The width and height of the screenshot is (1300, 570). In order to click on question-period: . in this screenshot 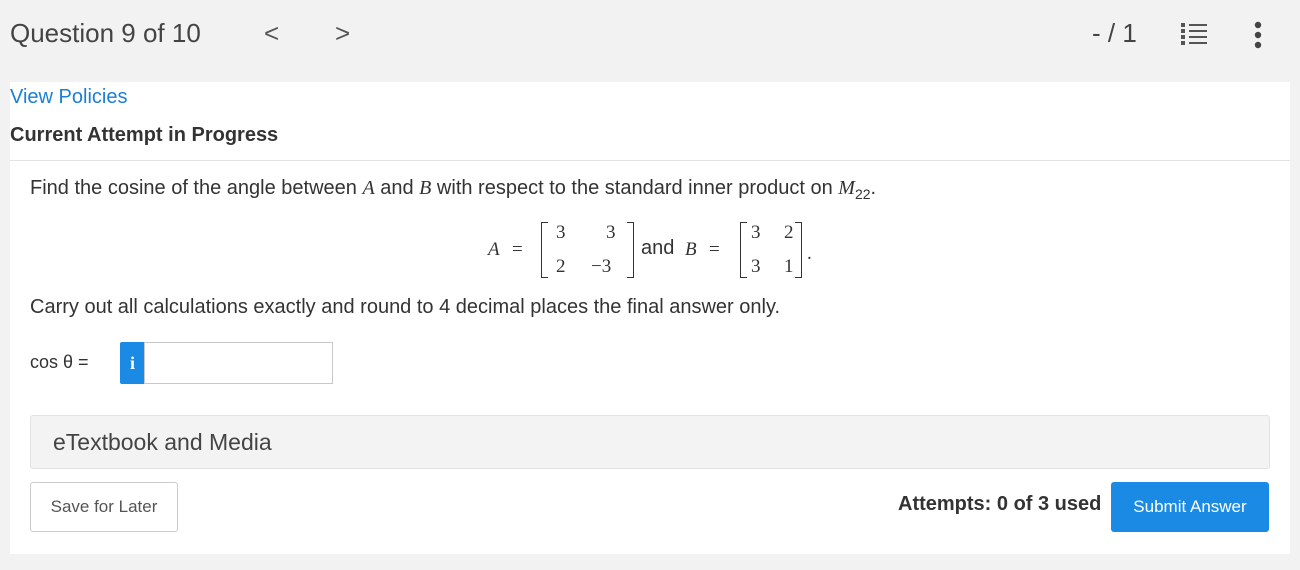, I will do `click(873, 188)`.